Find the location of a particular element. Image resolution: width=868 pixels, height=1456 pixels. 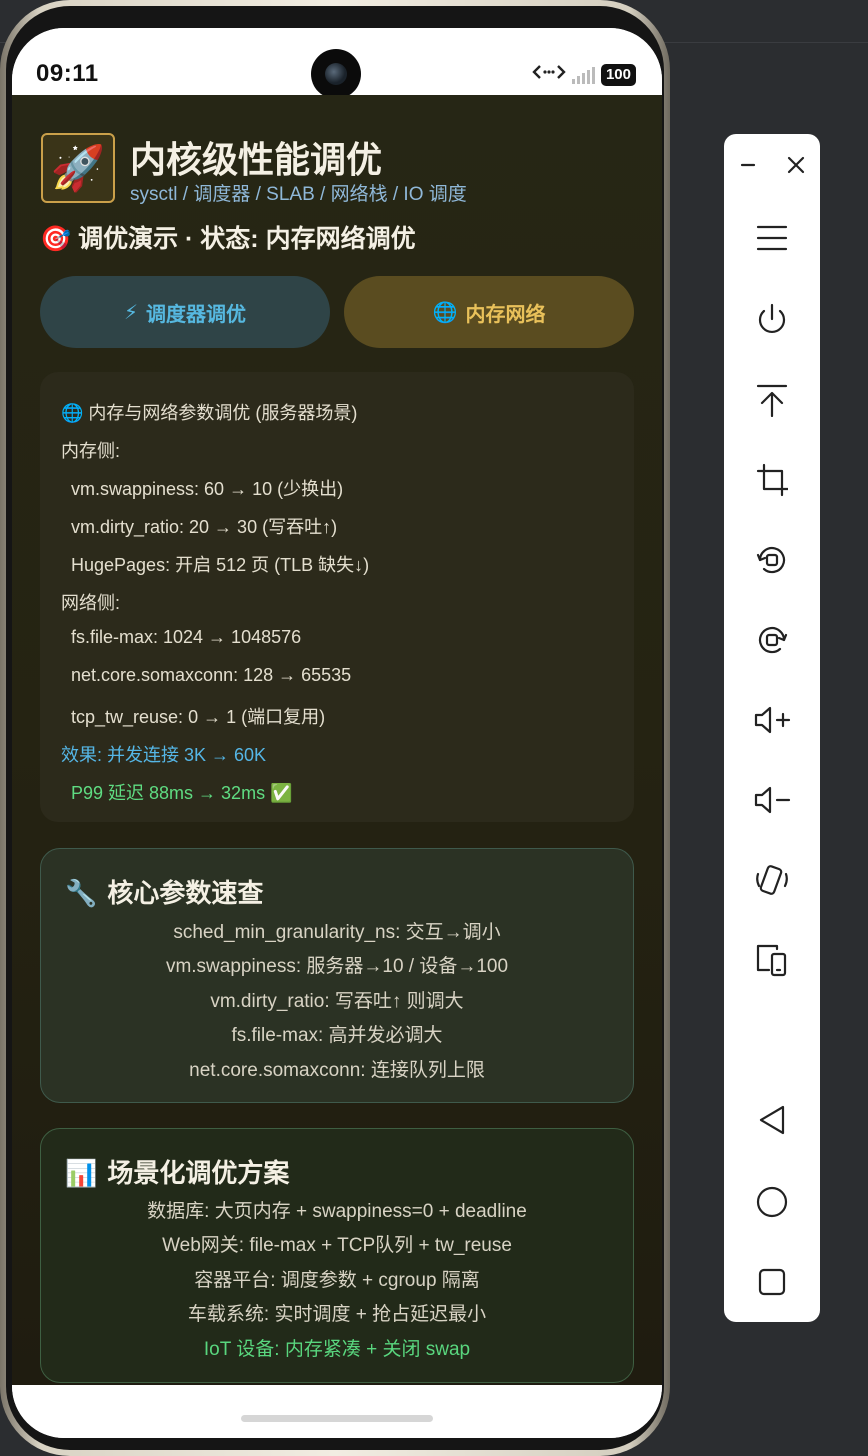

demo-status: 🎯 调优演示 · 状态: 内存网络调优 is located at coordinates (228, 237).